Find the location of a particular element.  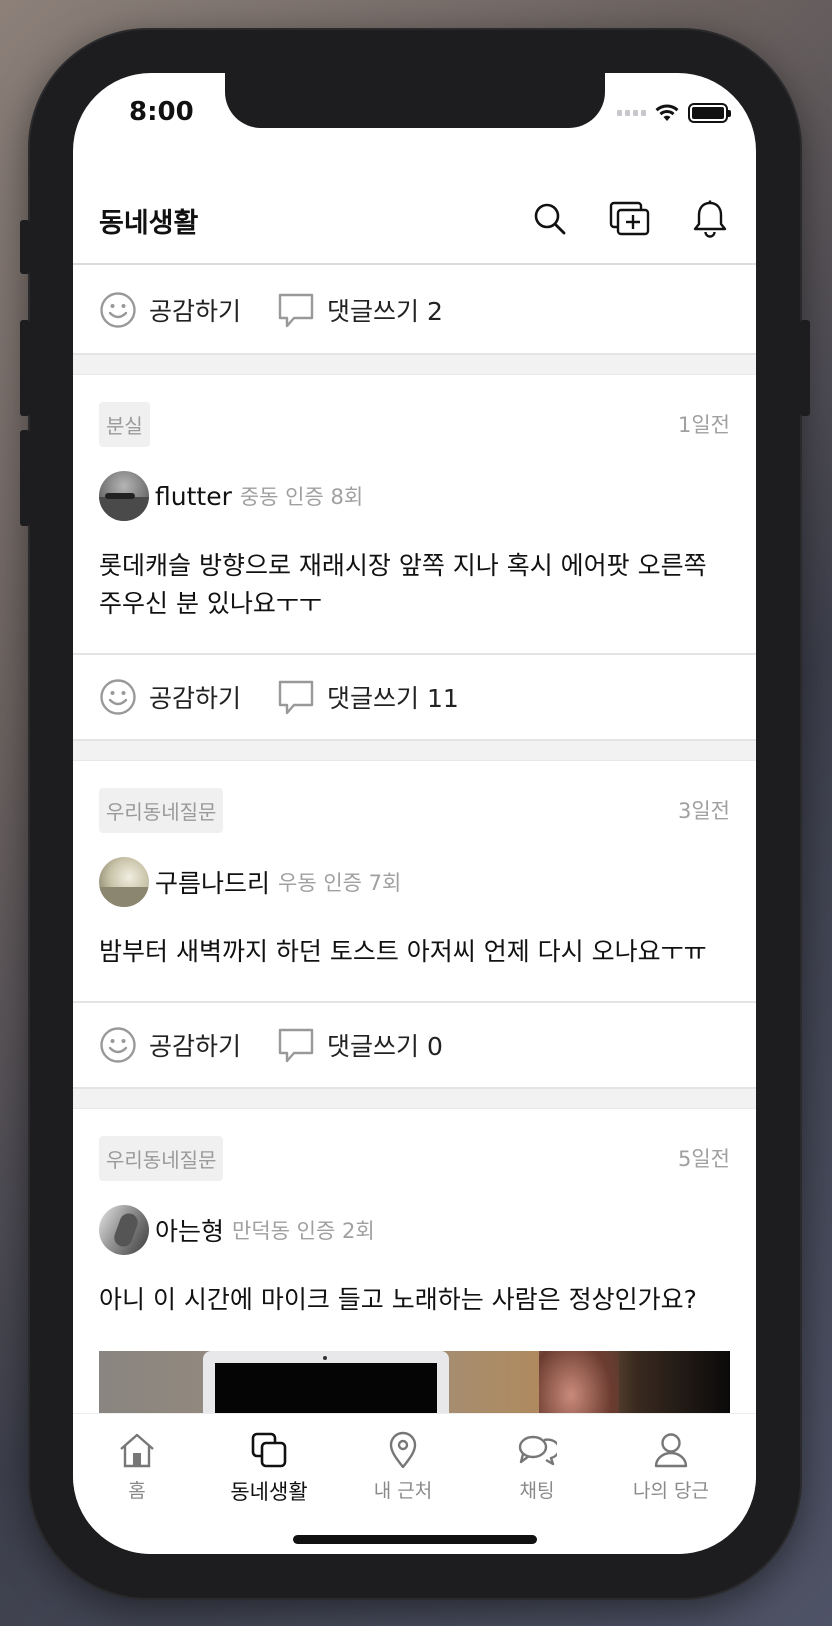

author-row: 구름나드리 우동 인증 7회 is located at coordinates (414, 882).